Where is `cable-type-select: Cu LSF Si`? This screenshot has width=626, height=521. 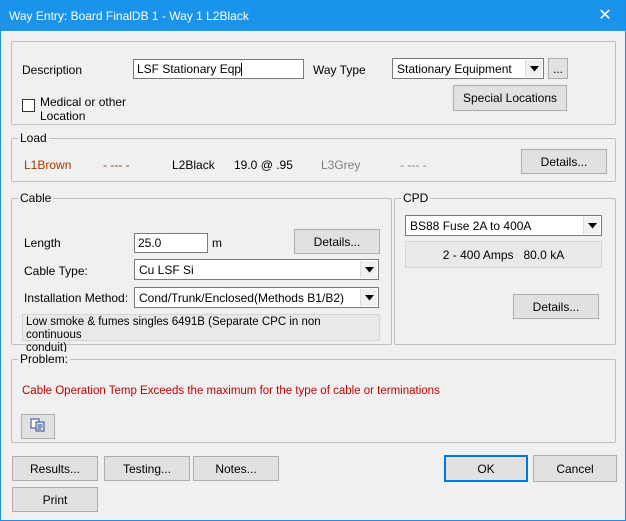
cable-type-select: Cu LSF Si is located at coordinates (256, 269).